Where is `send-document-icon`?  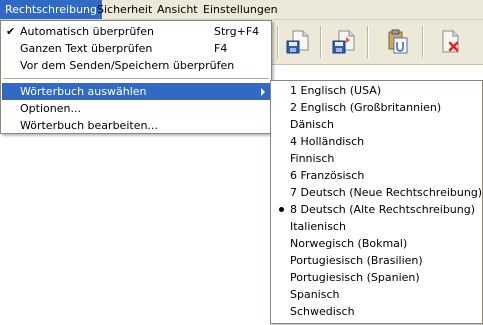 send-document-icon is located at coordinates (343, 42).